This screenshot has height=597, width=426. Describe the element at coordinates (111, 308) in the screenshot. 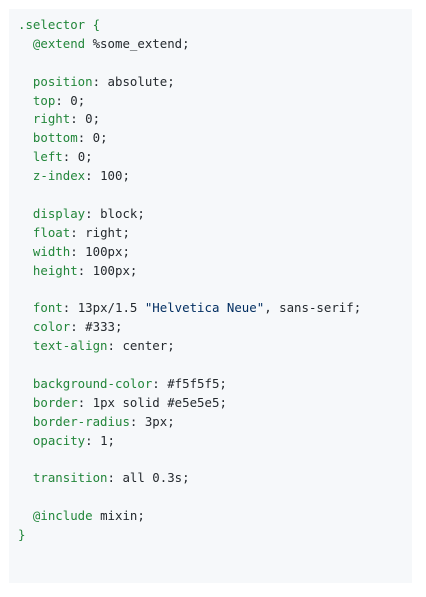

I see `value-token: 13px/1.5` at that location.